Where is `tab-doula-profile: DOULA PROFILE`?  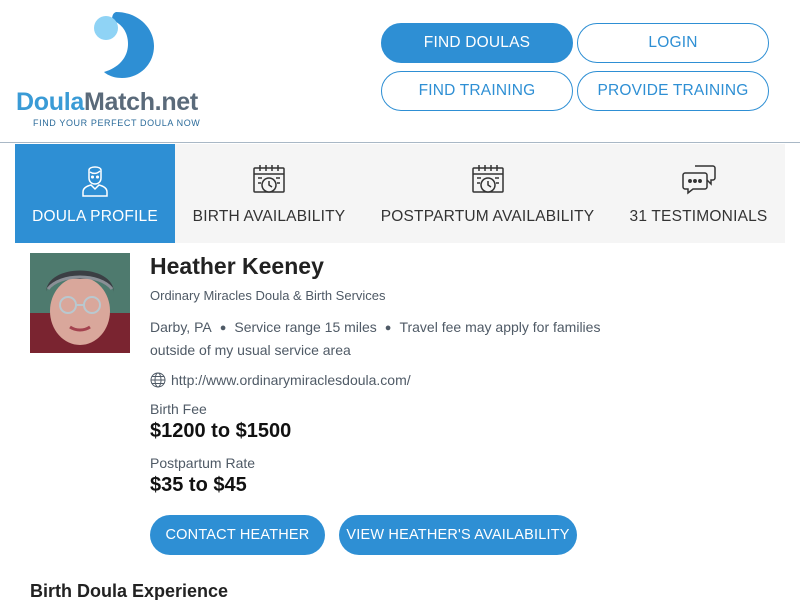
tab-doula-profile: DOULA PROFILE is located at coordinates (95, 193).